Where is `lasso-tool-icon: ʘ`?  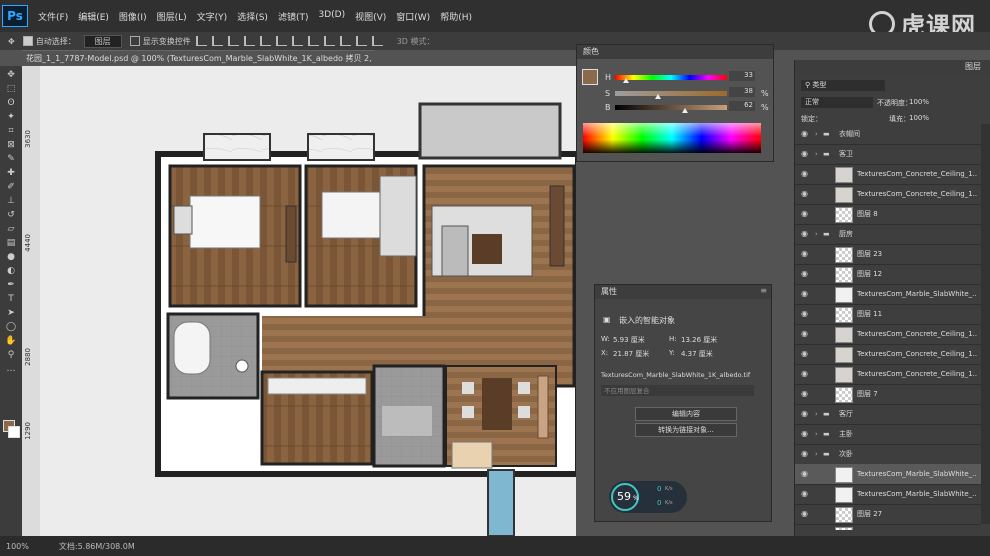
lasso-tool-icon: ʘ is located at coordinates (11, 103).